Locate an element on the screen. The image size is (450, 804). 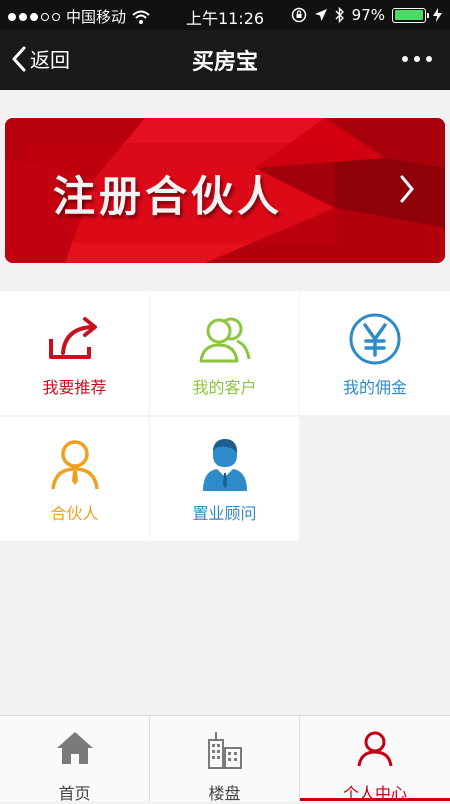
tab-label-buildings: 楼盘 is located at coordinates (224, 793).